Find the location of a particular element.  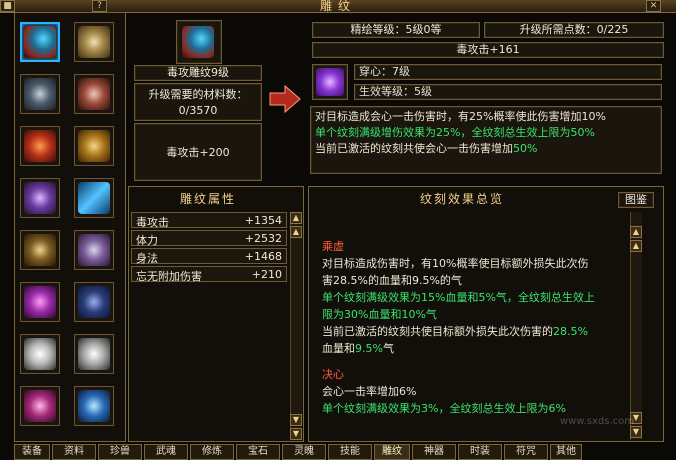

attribute-row: 体力 +2532 is located at coordinates (209, 238).